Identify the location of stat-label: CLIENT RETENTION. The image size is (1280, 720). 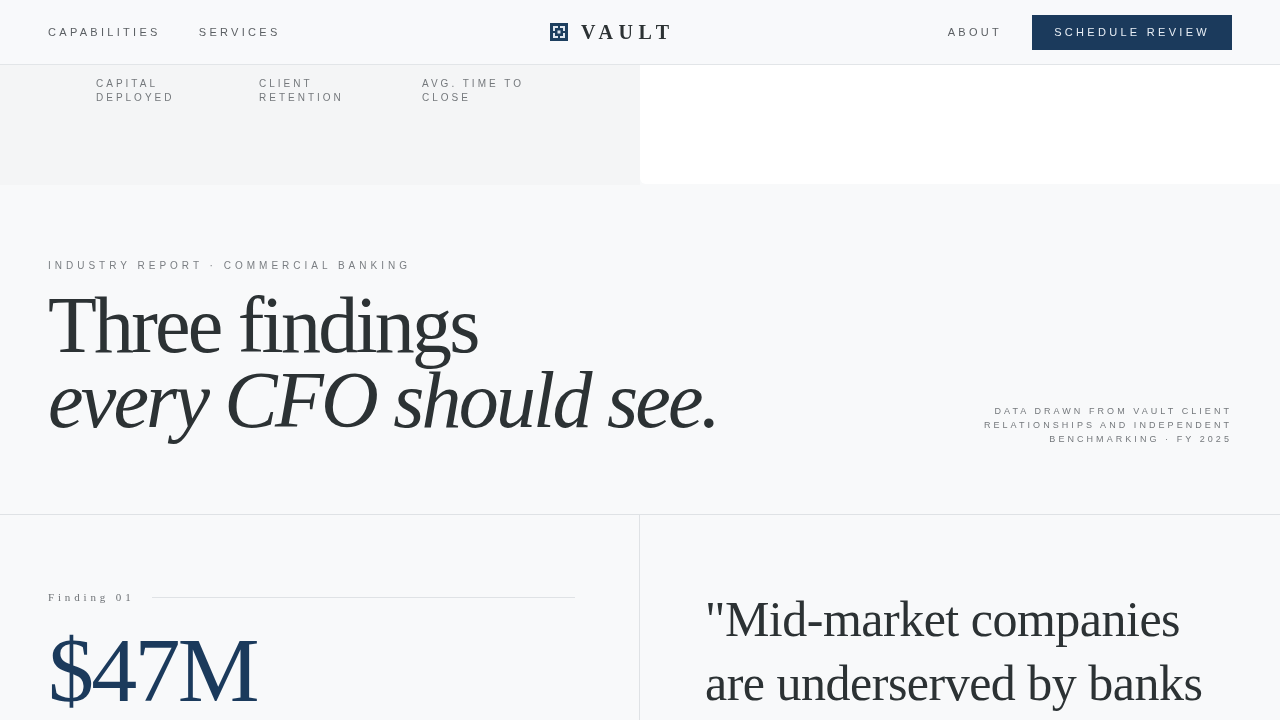
(302, 91).